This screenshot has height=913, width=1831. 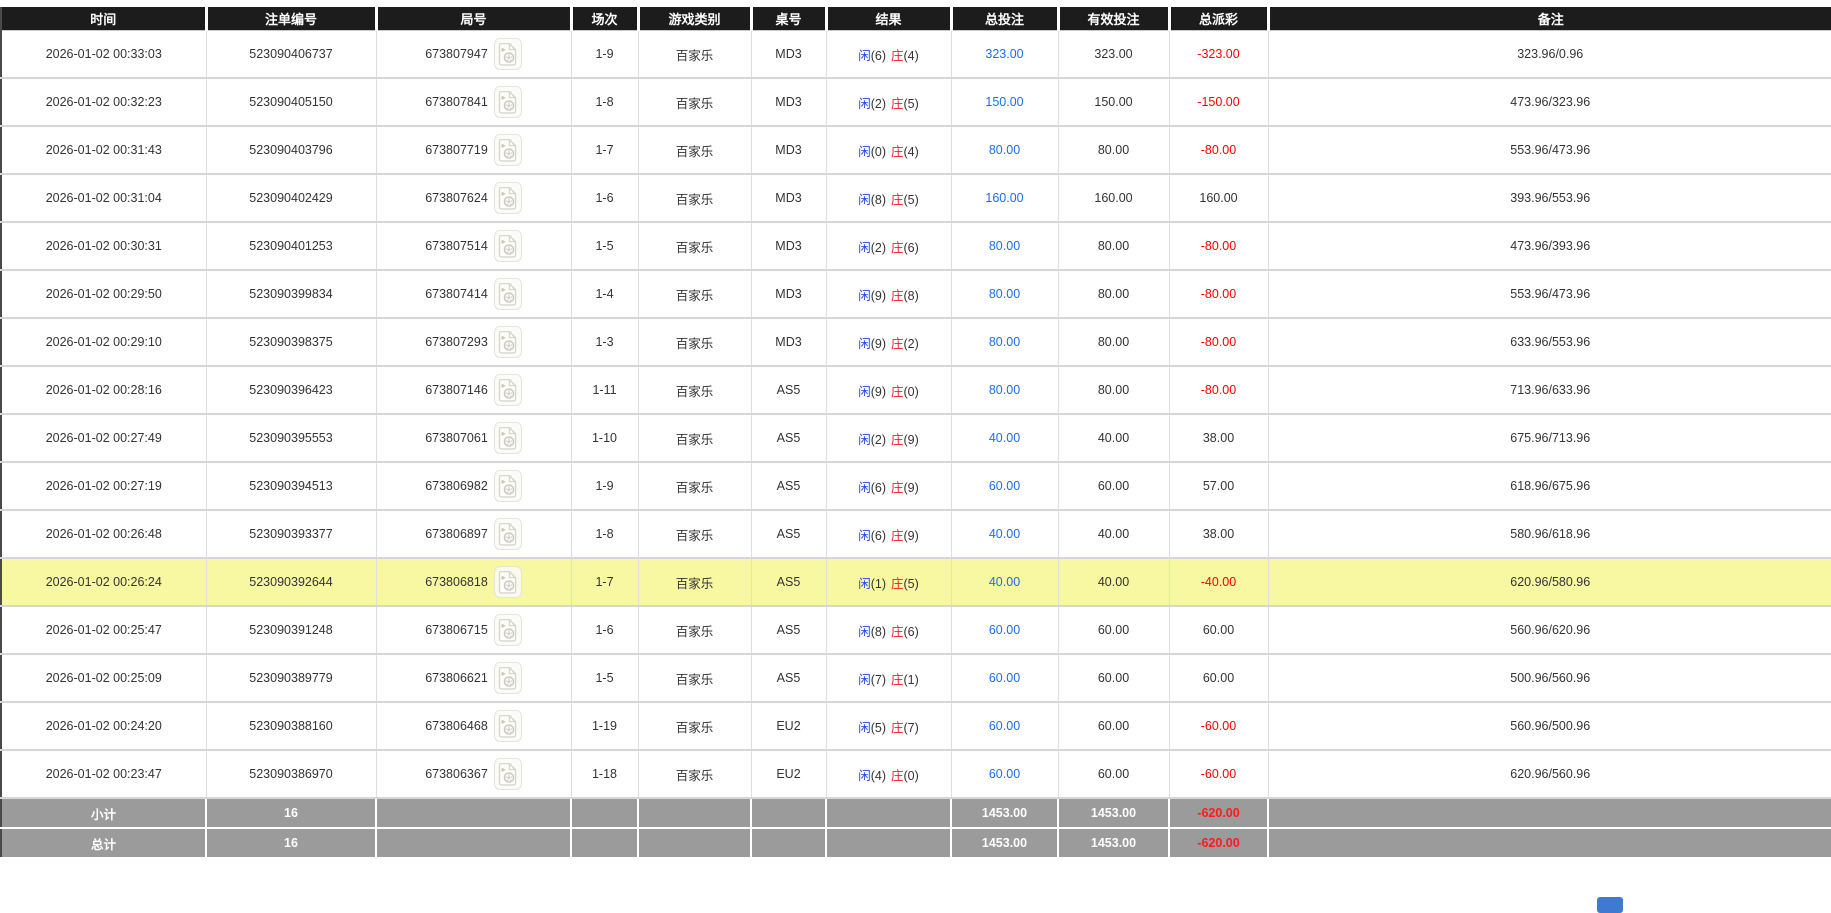 I want to click on cell-remark: 713.96/633.96, so click(x=1549, y=390).